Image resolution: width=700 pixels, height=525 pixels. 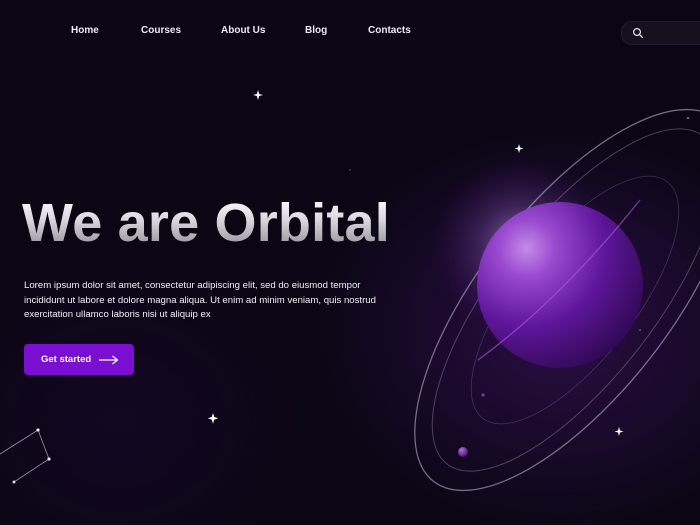 I want to click on search-box, so click(x=660, y=33).